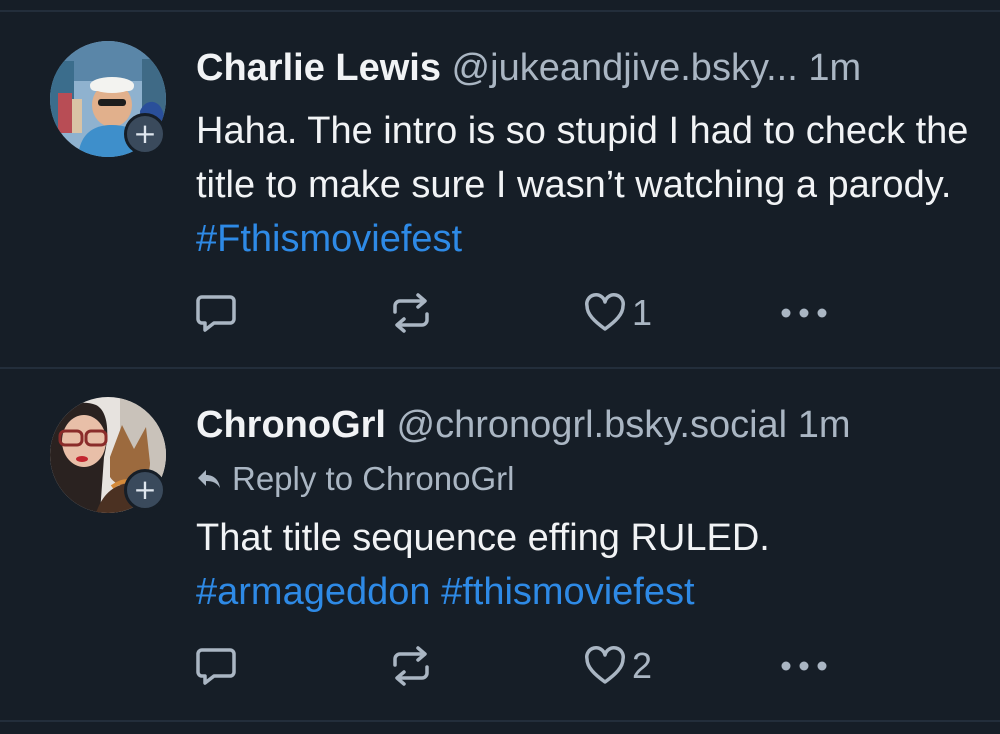 The image size is (1000, 734). Describe the element at coordinates (642, 665) in the screenshot. I see `like-count: 2` at that location.